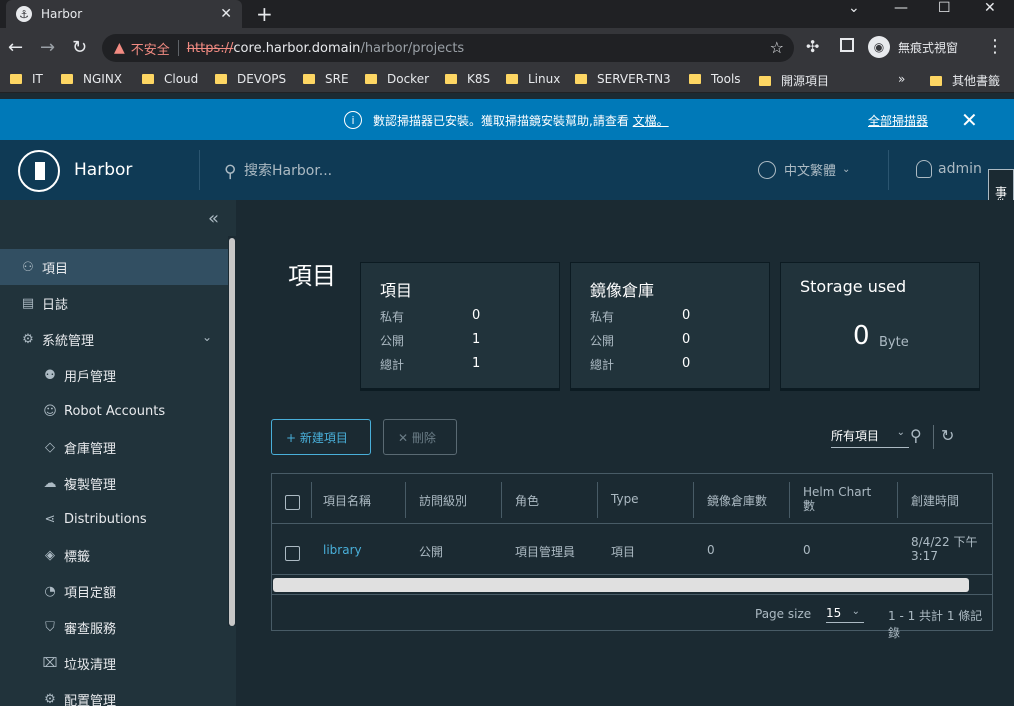 The width and height of the screenshot is (1014, 706). What do you see at coordinates (47, 47) in the screenshot?
I see `forward-arrow-icon: →` at bounding box center [47, 47].